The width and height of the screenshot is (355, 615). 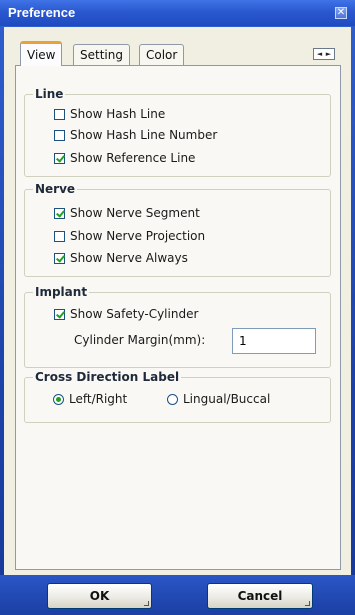 What do you see at coordinates (59, 158) in the screenshot?
I see `show-reference-line-box` at bounding box center [59, 158].